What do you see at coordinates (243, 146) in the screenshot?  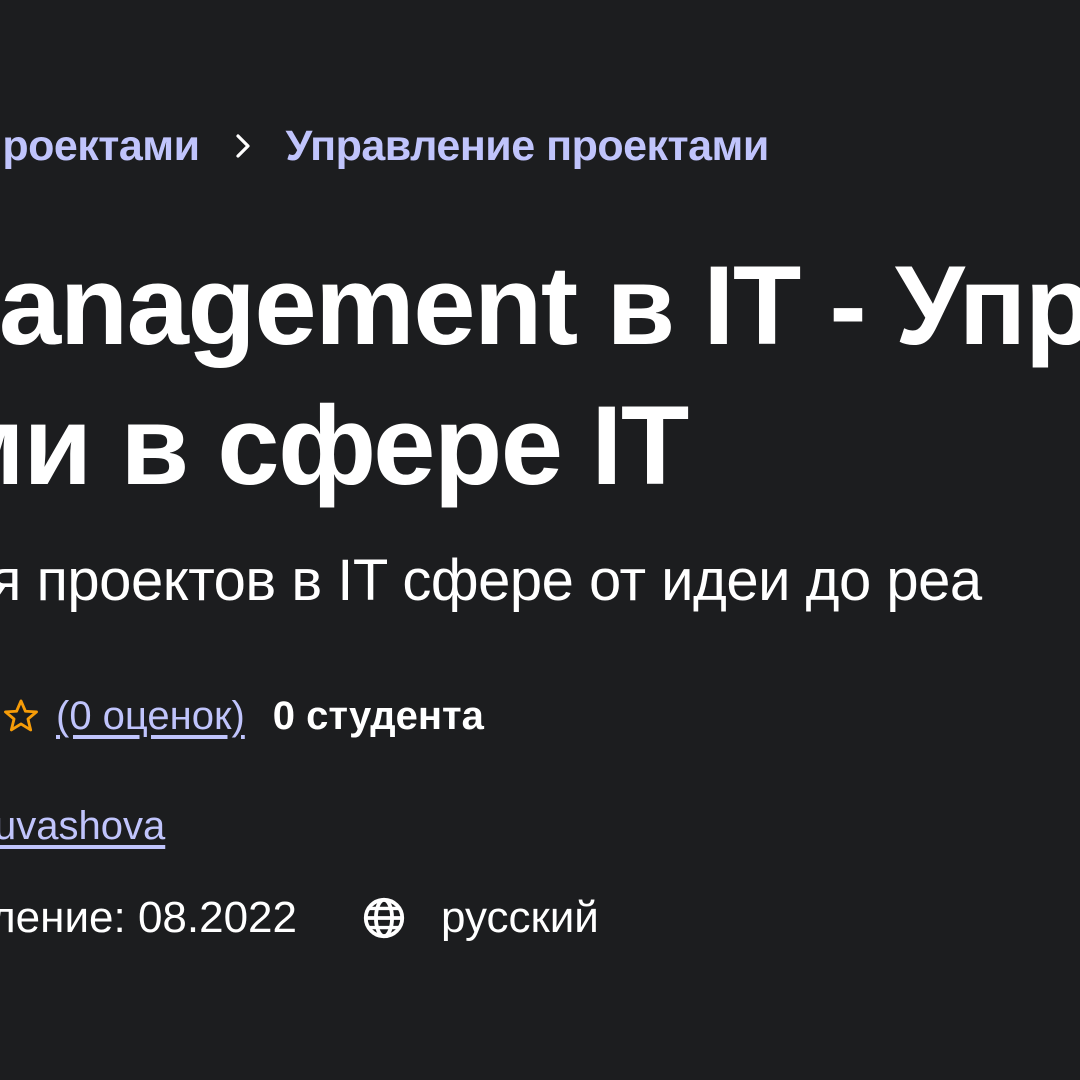 I see `chevron-right-icon` at bounding box center [243, 146].